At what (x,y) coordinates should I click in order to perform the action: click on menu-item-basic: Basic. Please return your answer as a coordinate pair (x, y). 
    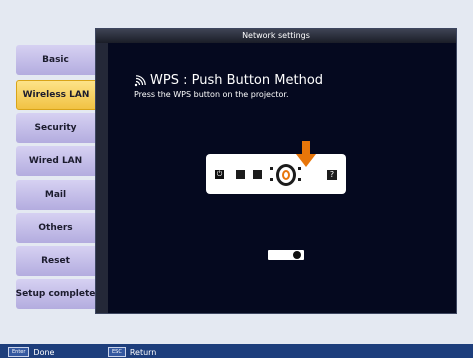
    Looking at the image, I should click on (61, 60).